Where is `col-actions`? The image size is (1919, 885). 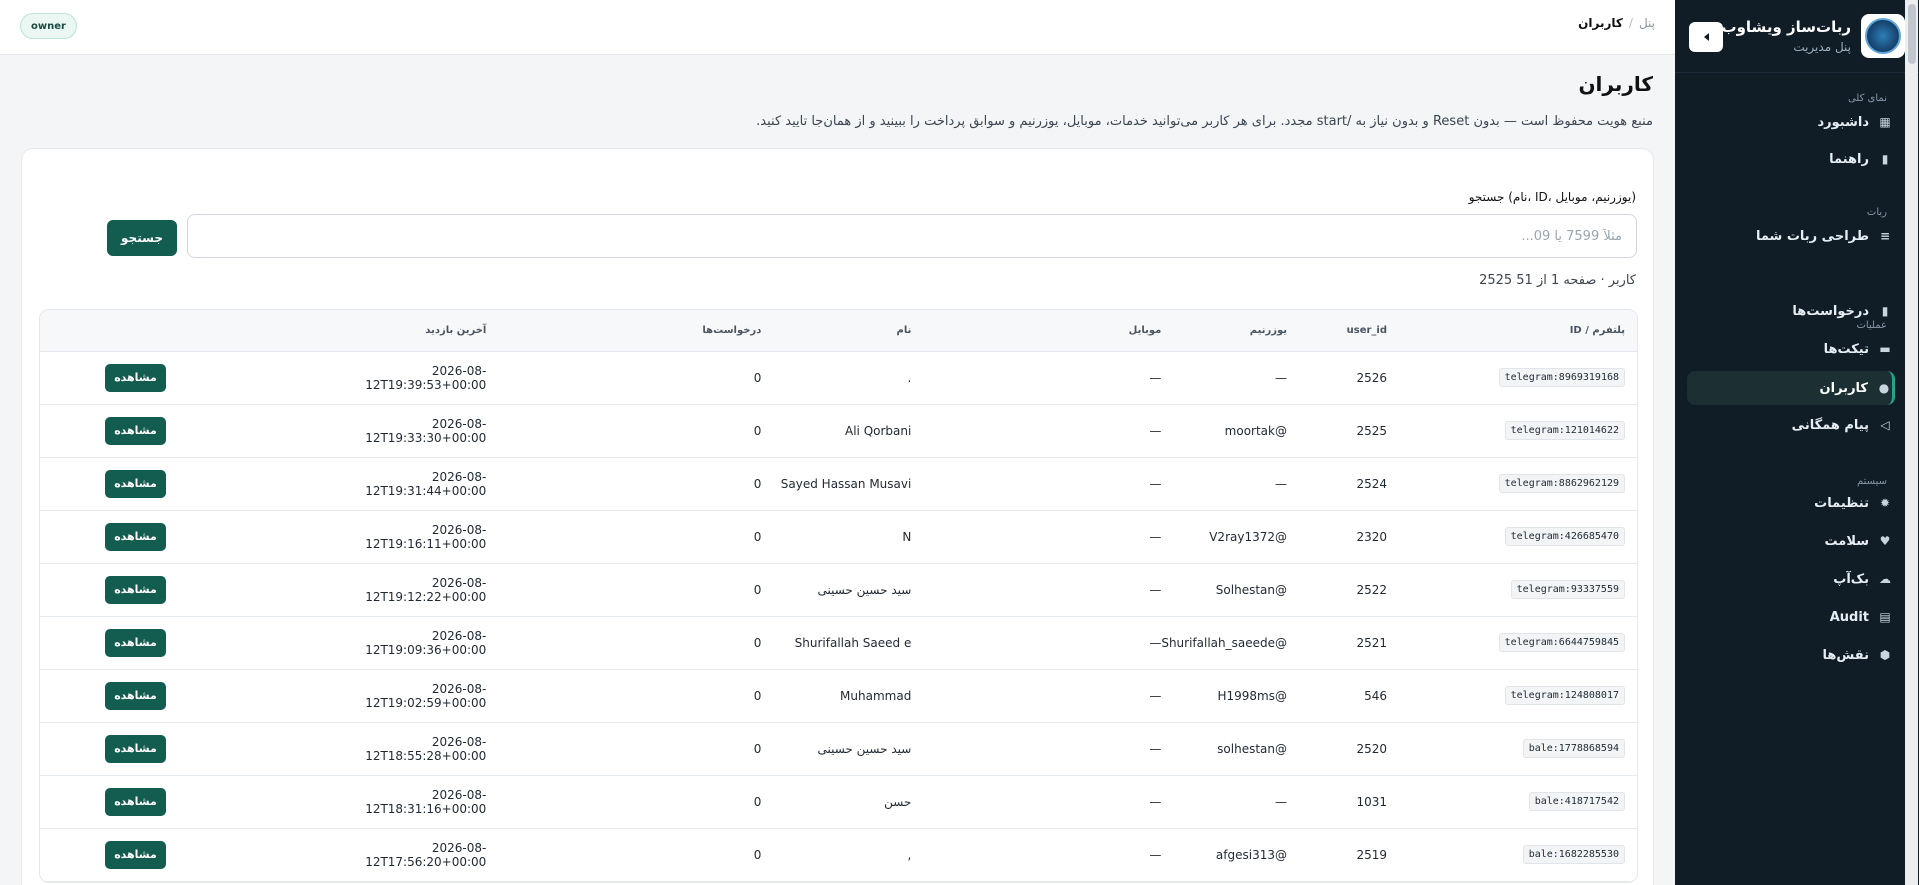 col-actions is located at coordinates (200, 331).